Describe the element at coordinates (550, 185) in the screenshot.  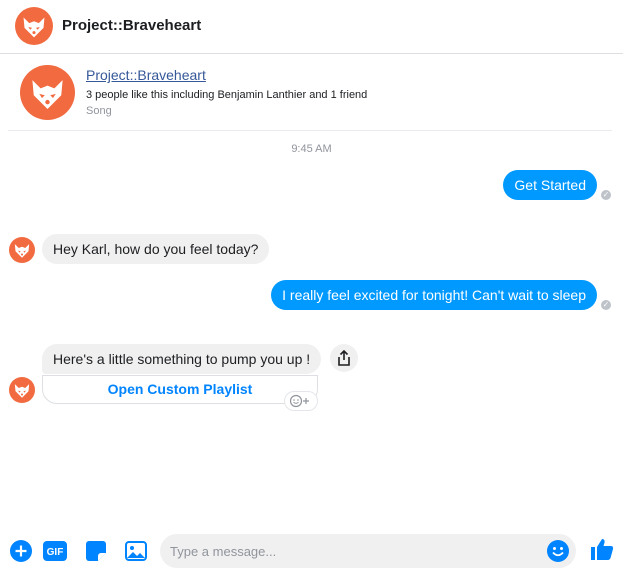
I see `outgoing-message: Get Started` at that location.